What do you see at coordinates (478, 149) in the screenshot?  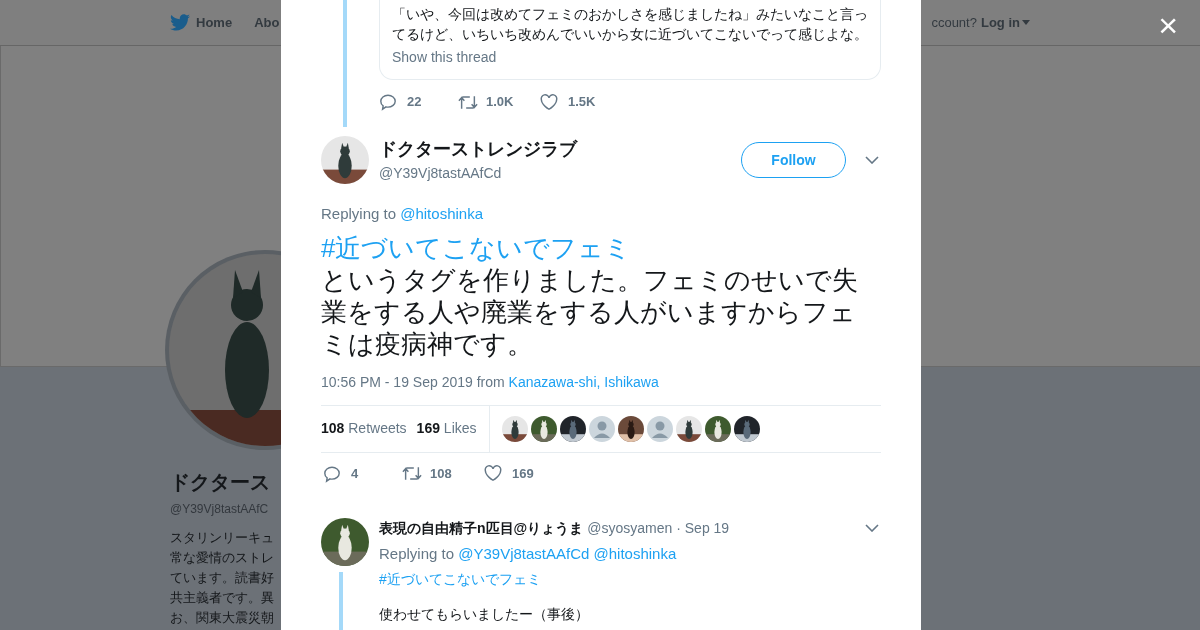 I see `user-name: ドクターストレンジラブ` at bounding box center [478, 149].